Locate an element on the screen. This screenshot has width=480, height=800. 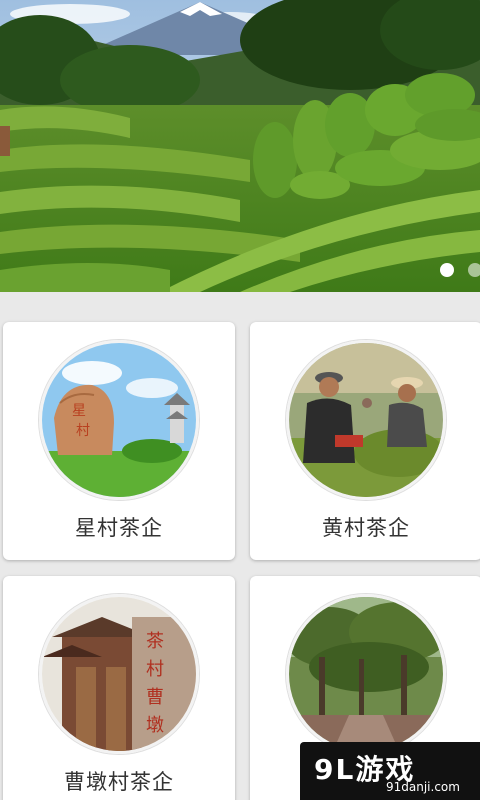
tea-pickers-image is located at coordinates (366, 420).